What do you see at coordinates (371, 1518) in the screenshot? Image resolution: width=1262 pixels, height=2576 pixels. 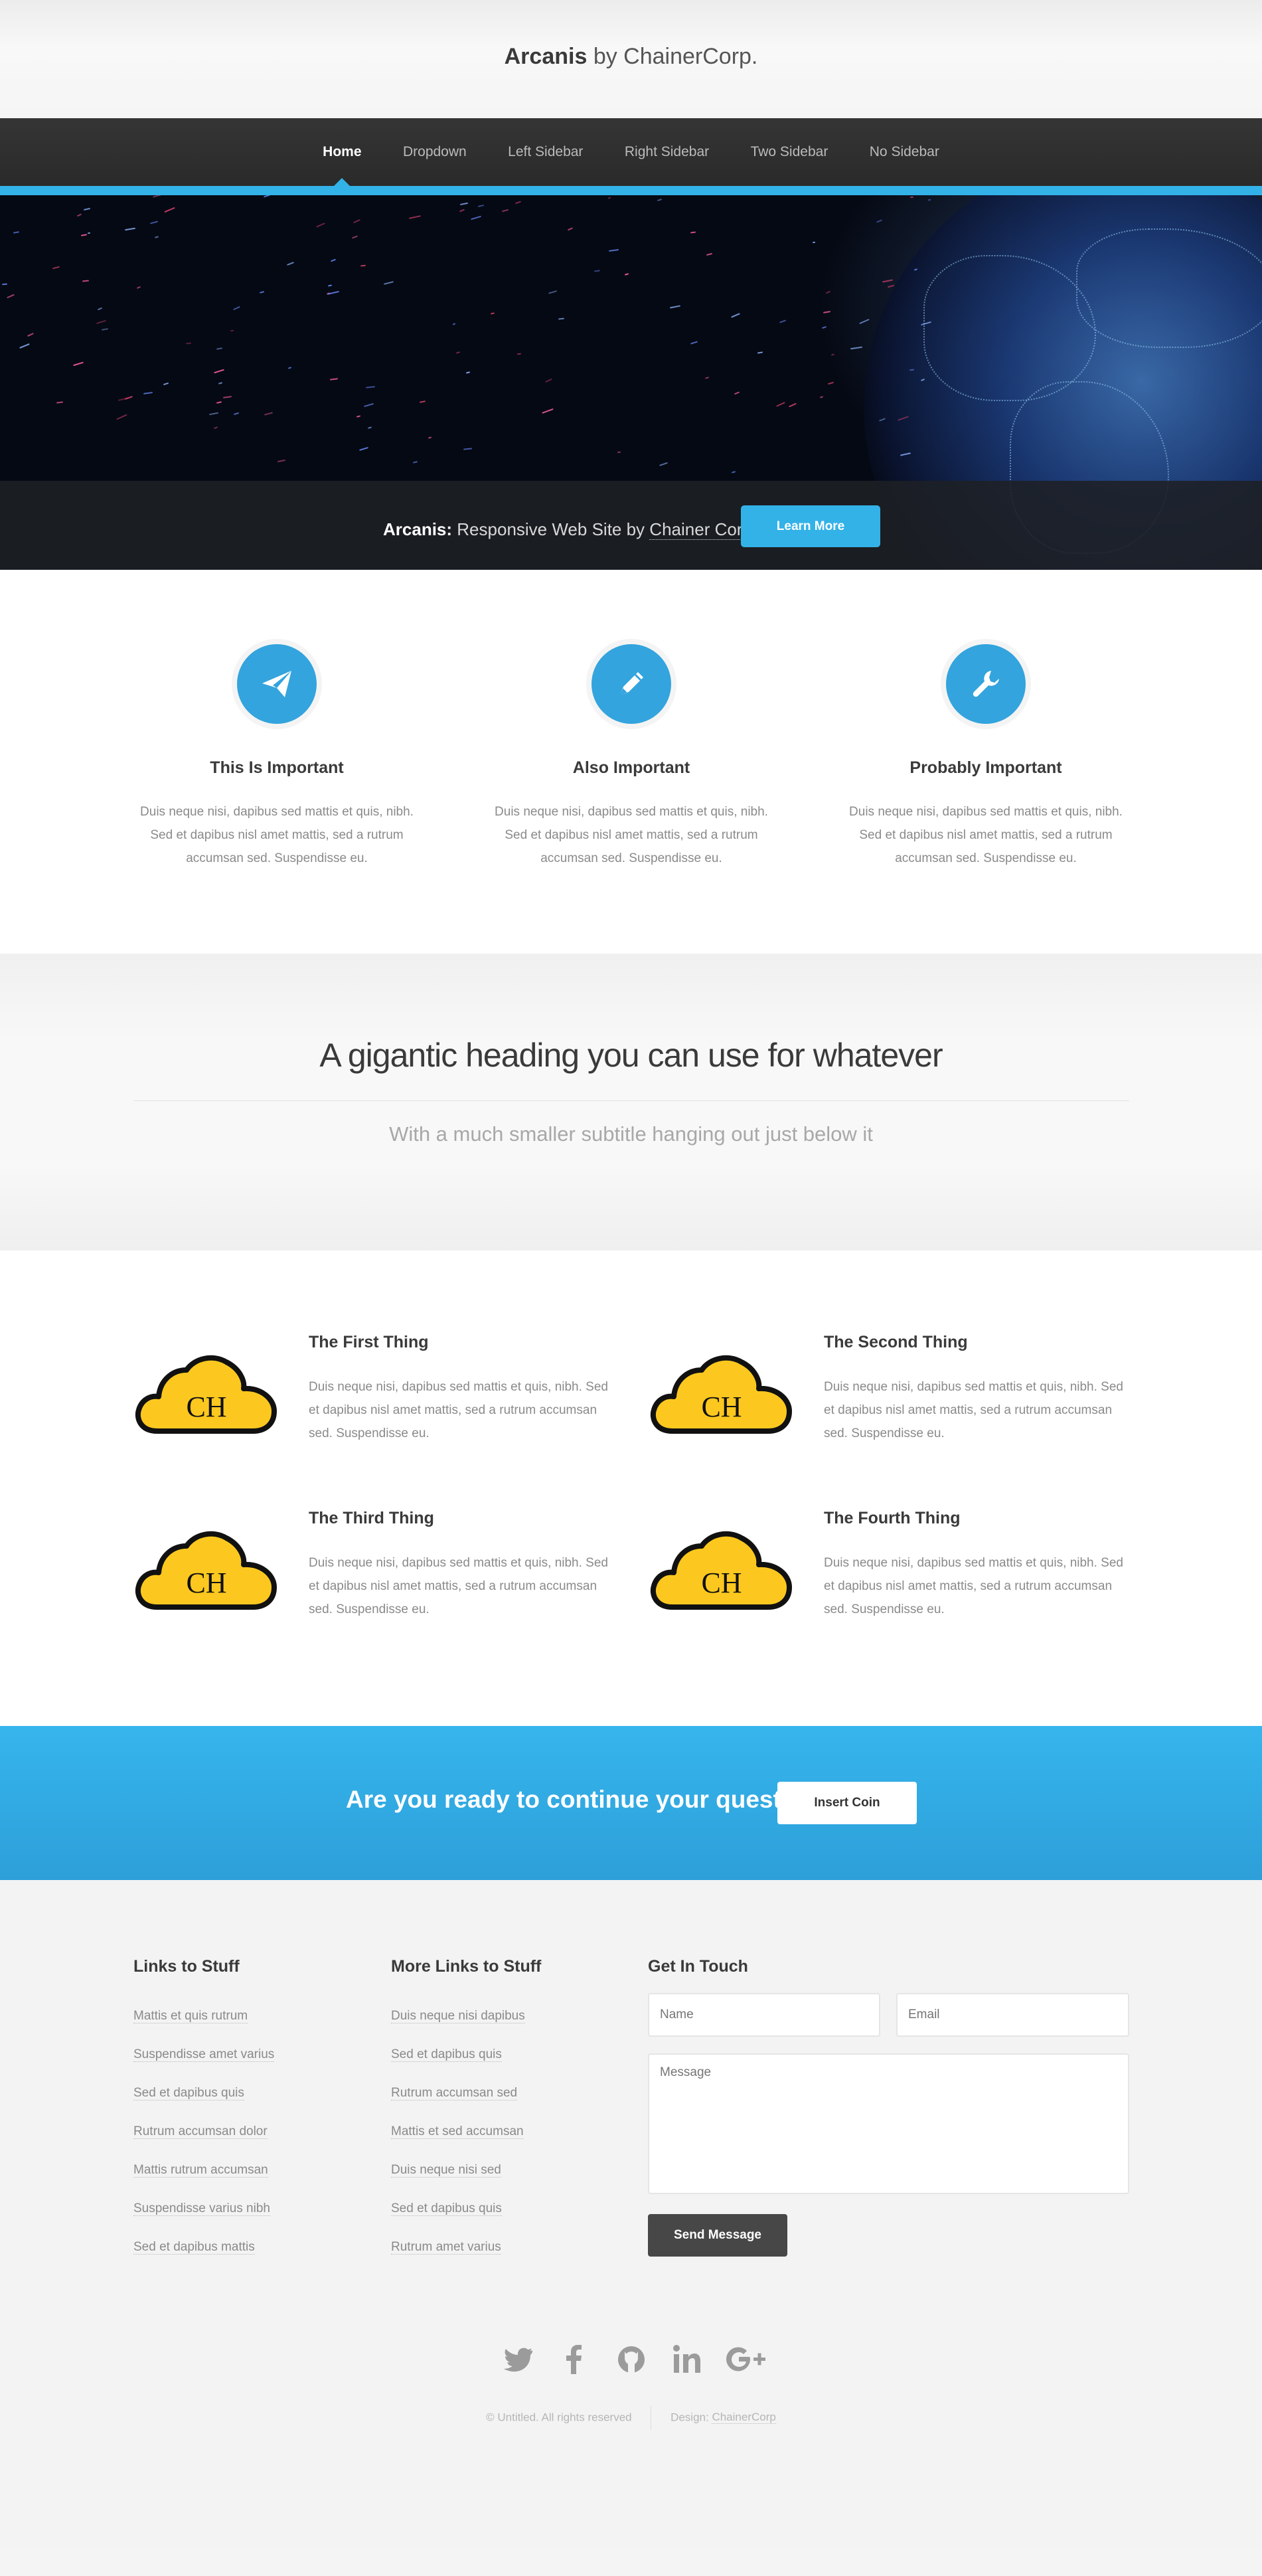 I see `thing-title: The Third Thing` at bounding box center [371, 1518].